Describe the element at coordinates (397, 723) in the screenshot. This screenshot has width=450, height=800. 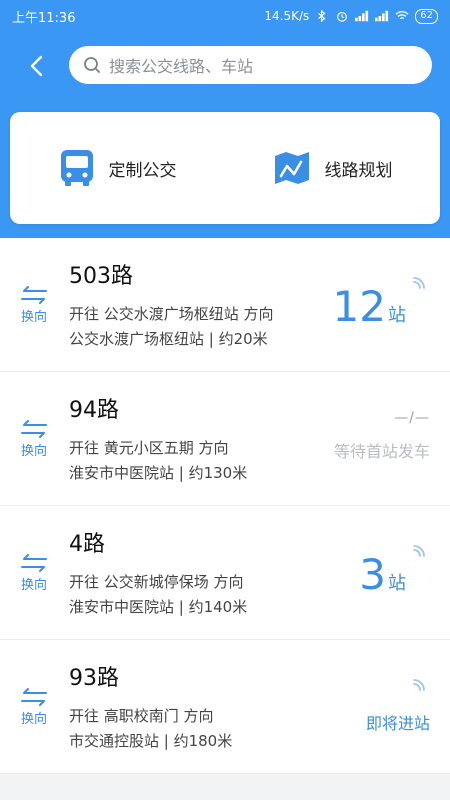
I see `route-status: 即将进站` at that location.